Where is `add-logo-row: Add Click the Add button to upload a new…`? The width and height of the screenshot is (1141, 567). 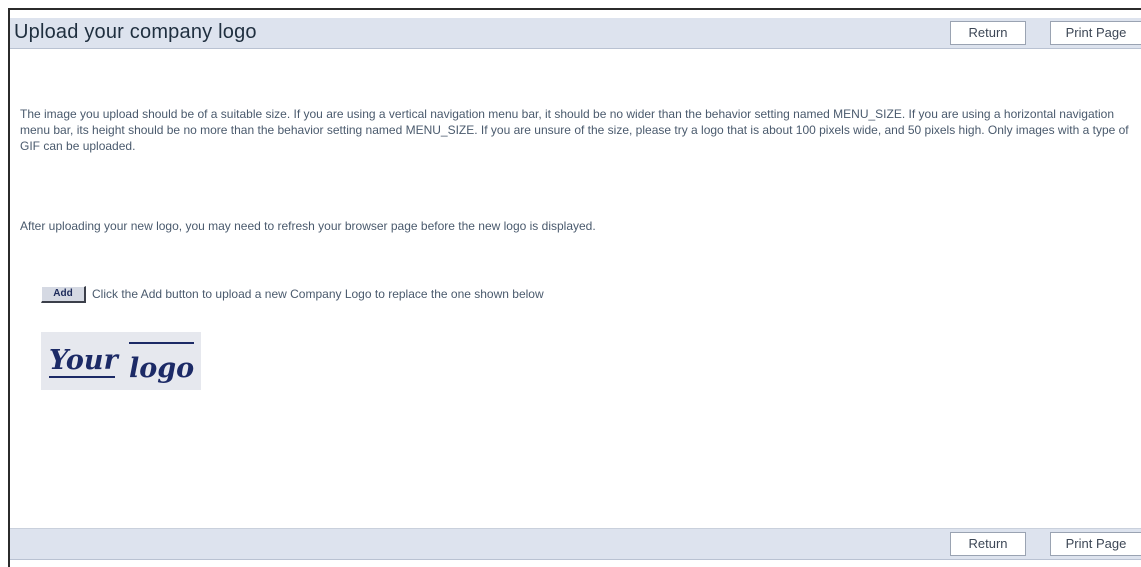
add-logo-row: Add Click the Add button to upload a new… is located at coordinates (292, 294).